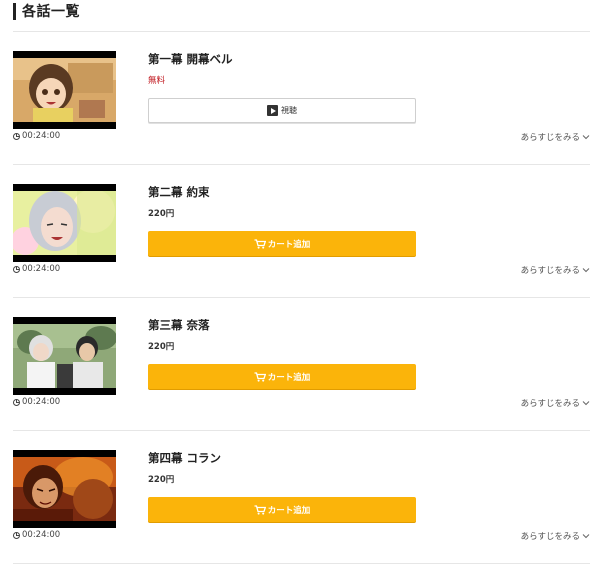 The width and height of the screenshot is (600, 568). I want to click on watch-button: 視聴, so click(282, 110).